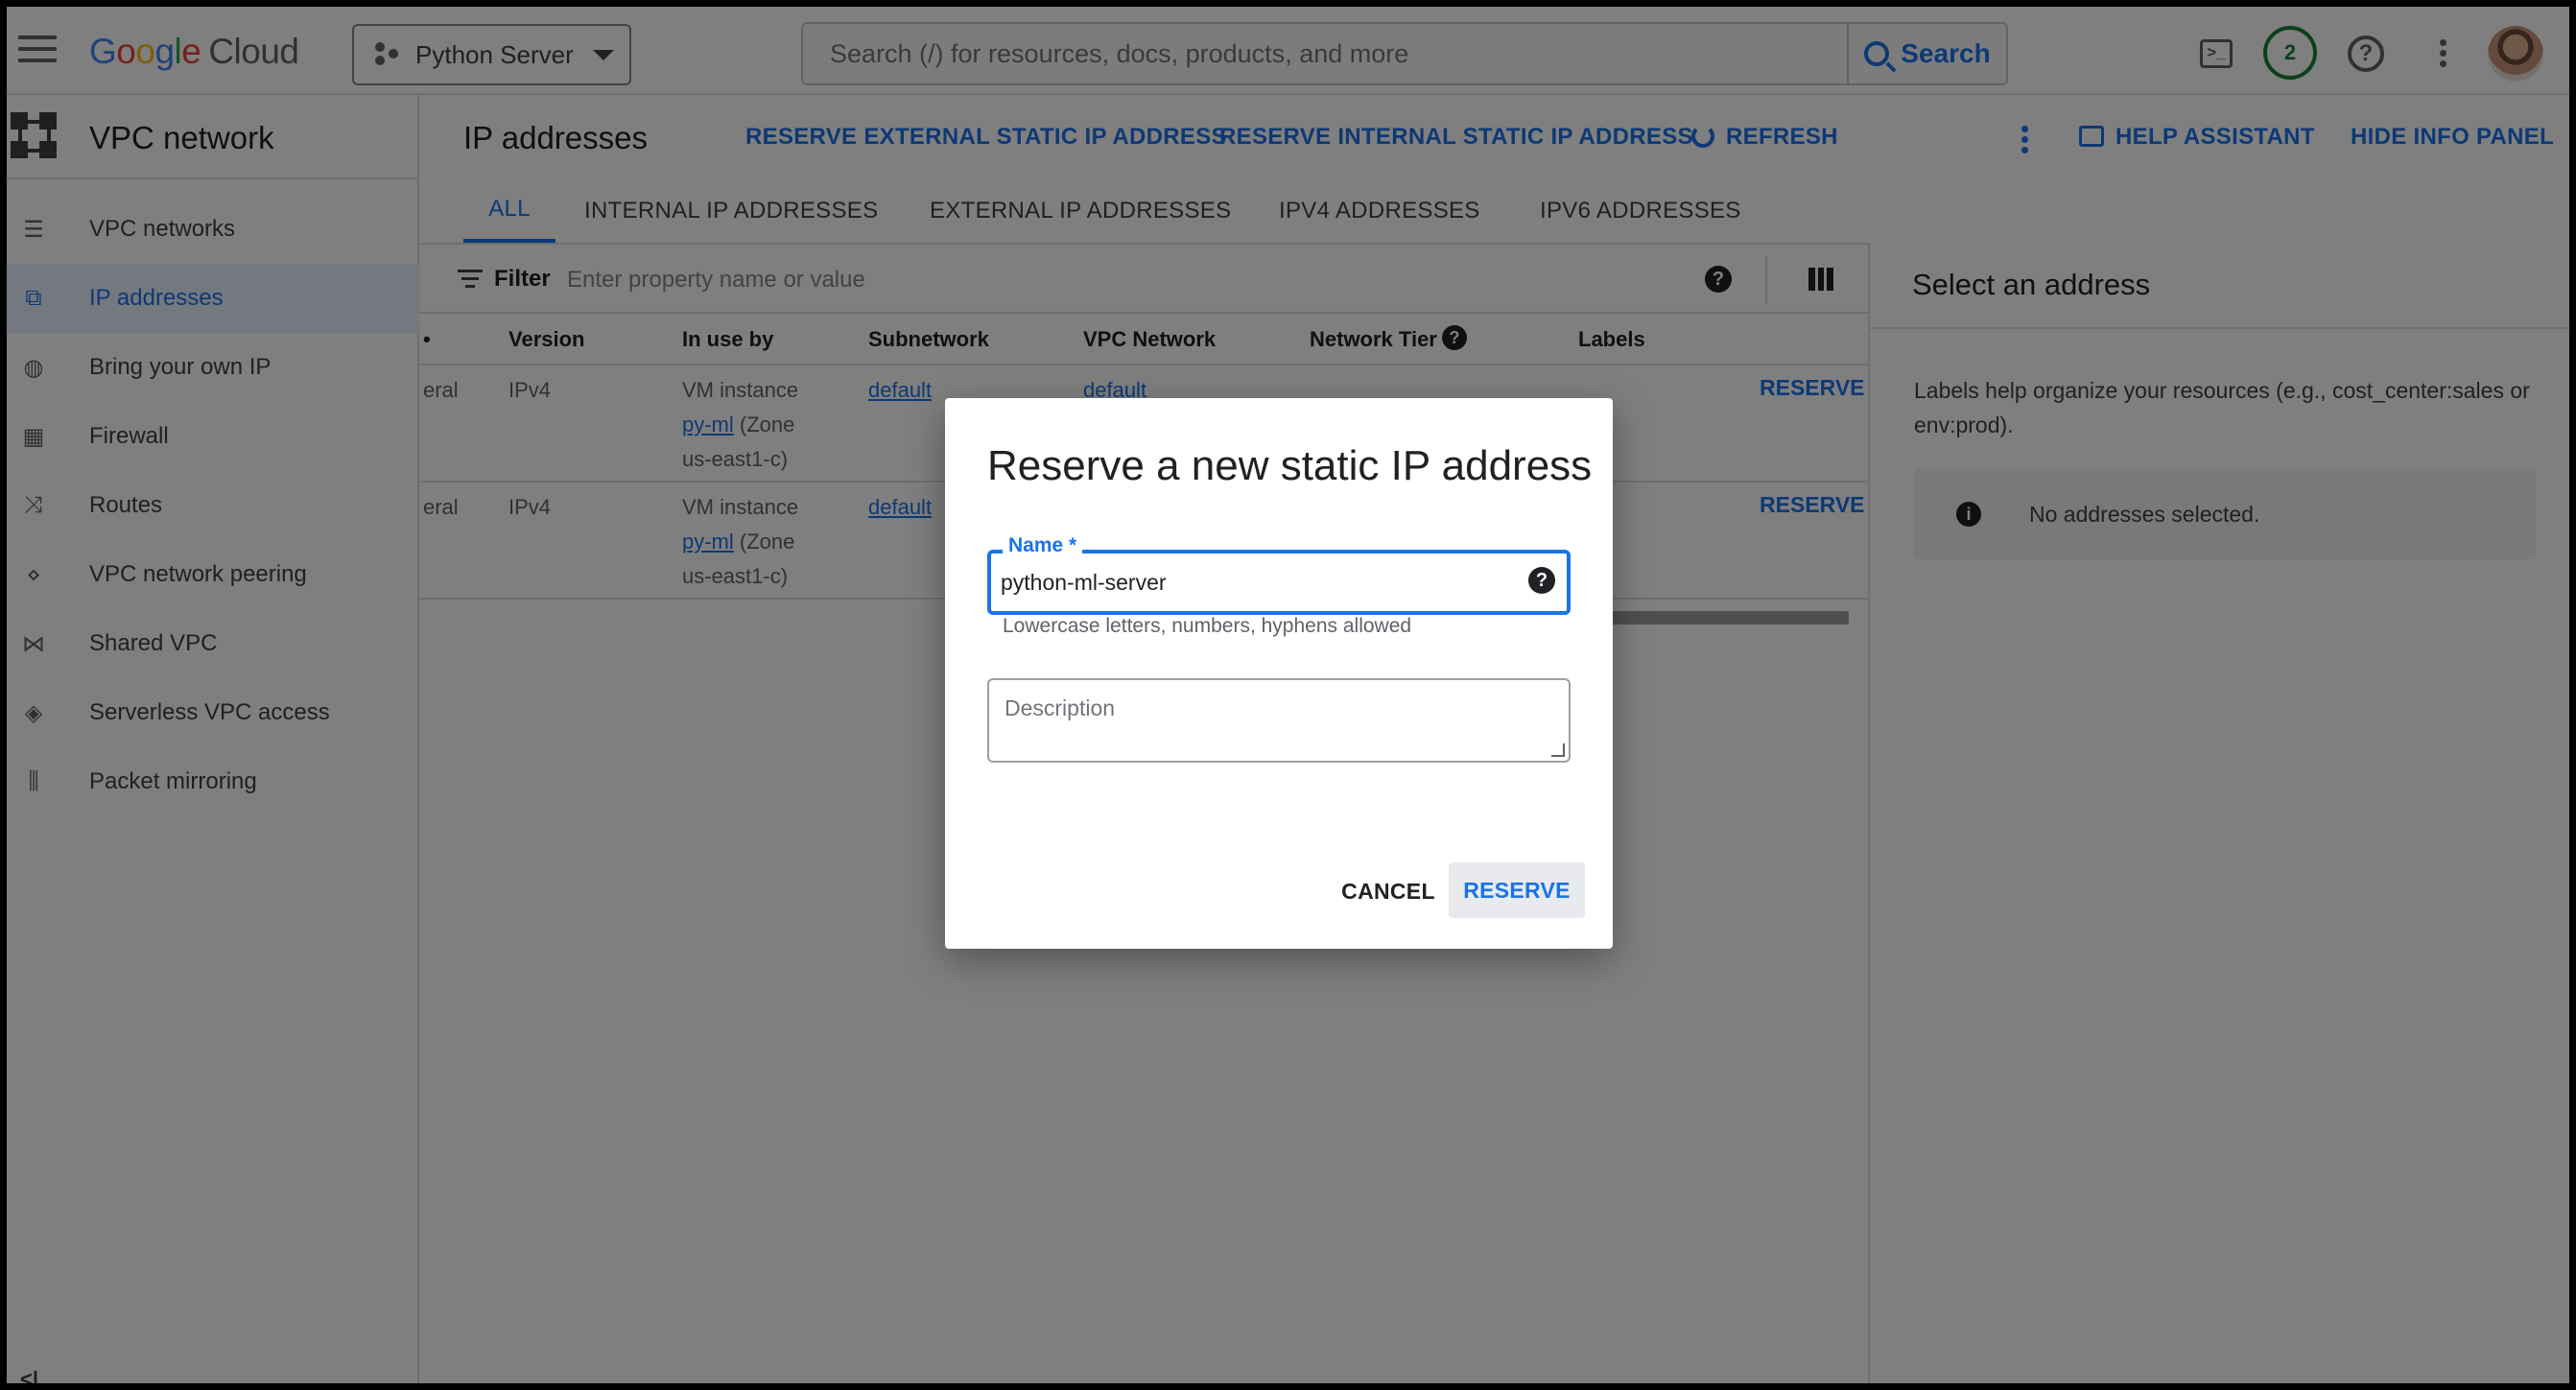 This screenshot has width=2576, height=1390. Describe the element at coordinates (1260, 582) in the screenshot. I see `name-input` at that location.